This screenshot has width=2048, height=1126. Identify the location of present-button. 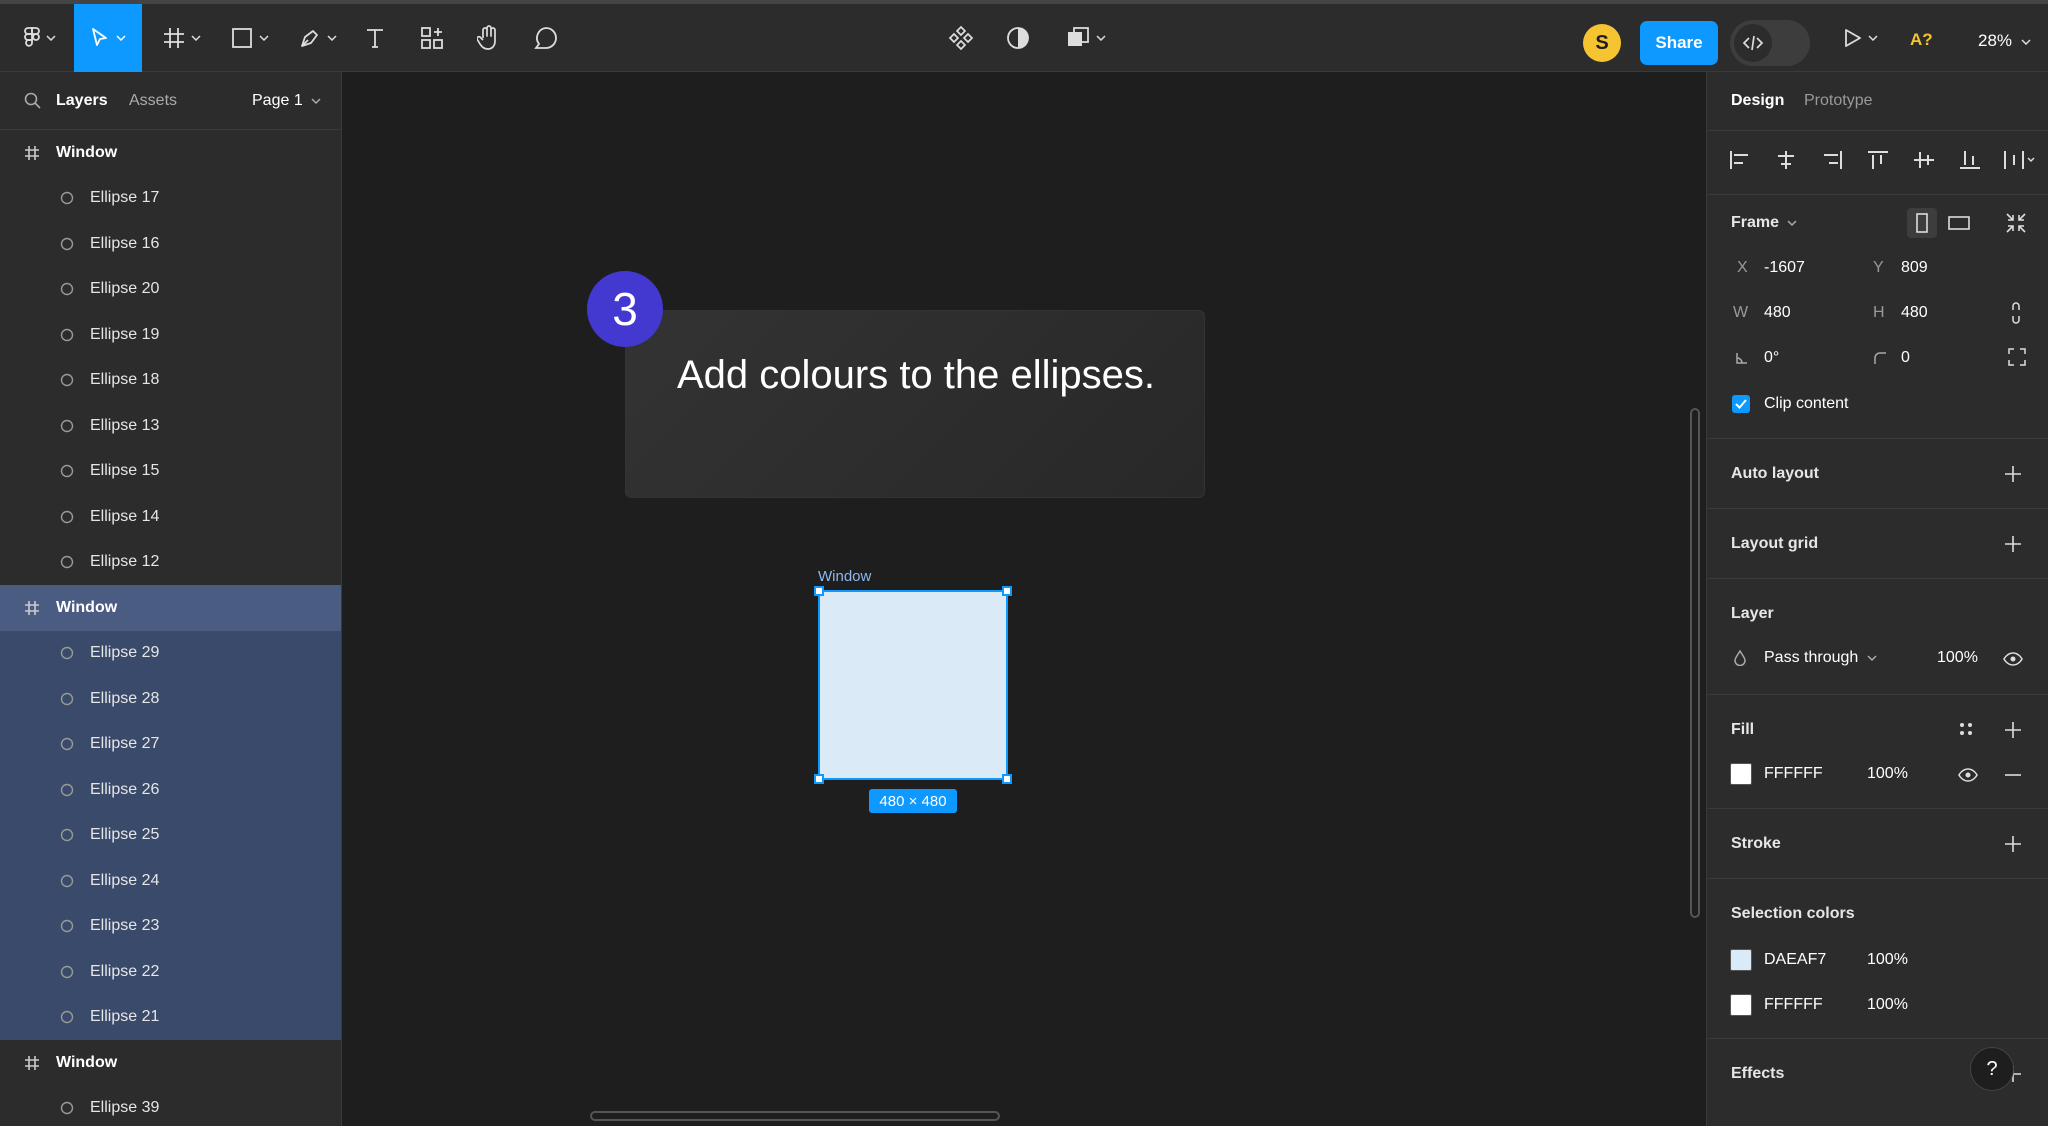
(1861, 38).